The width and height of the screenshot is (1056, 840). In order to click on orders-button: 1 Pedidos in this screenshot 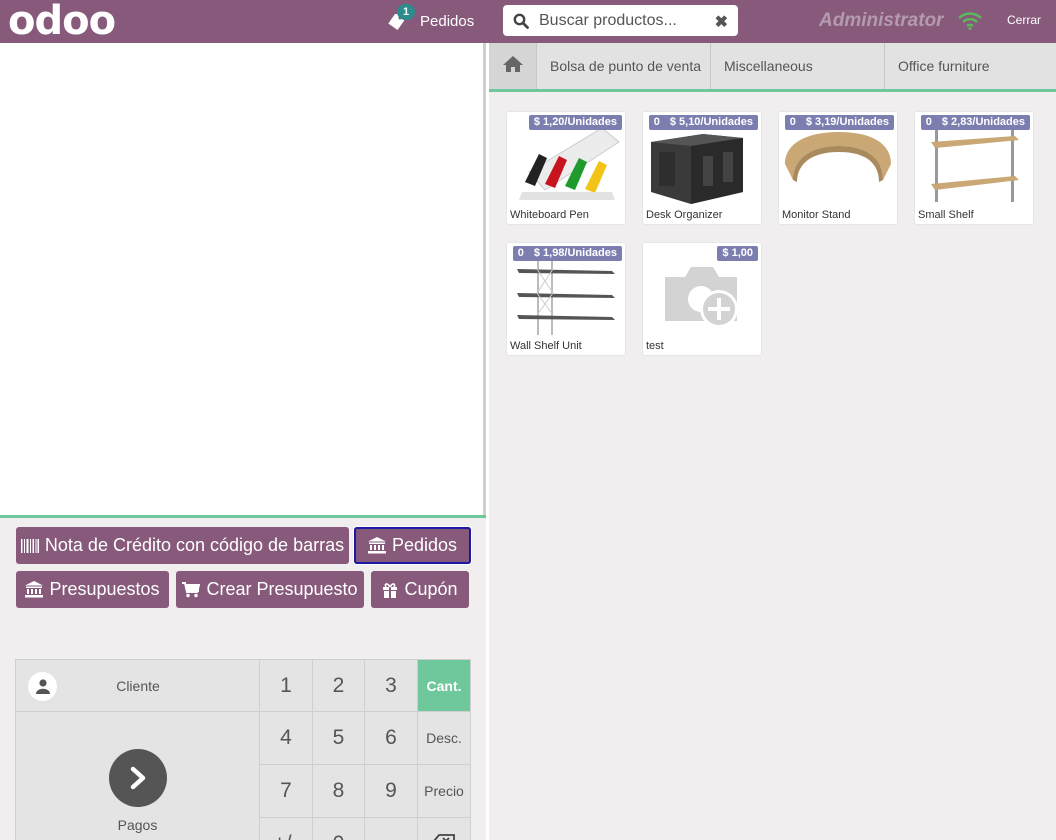, I will do `click(430, 20)`.